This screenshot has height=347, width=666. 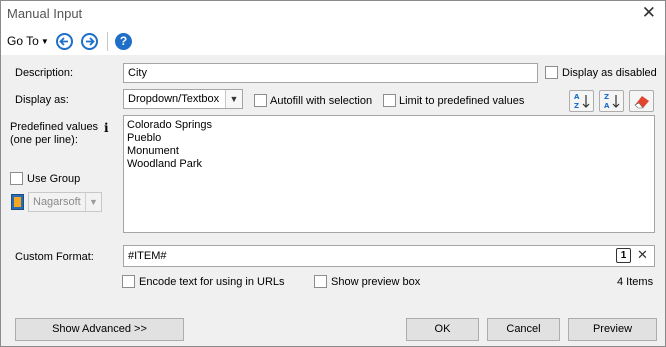 I want to click on display-disabled-label: Display as disabled, so click(x=609, y=73).